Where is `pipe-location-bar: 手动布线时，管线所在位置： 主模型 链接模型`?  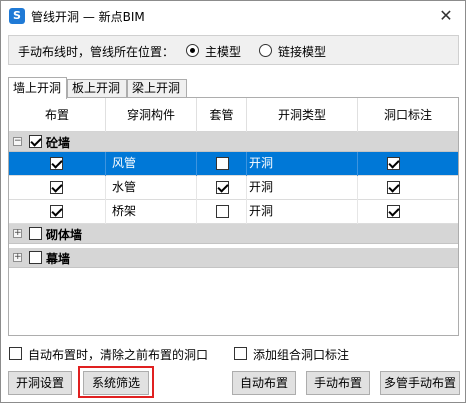
pipe-location-bar: 手动布线时，管线所在位置： 主模型 链接模型 is located at coordinates (233, 50).